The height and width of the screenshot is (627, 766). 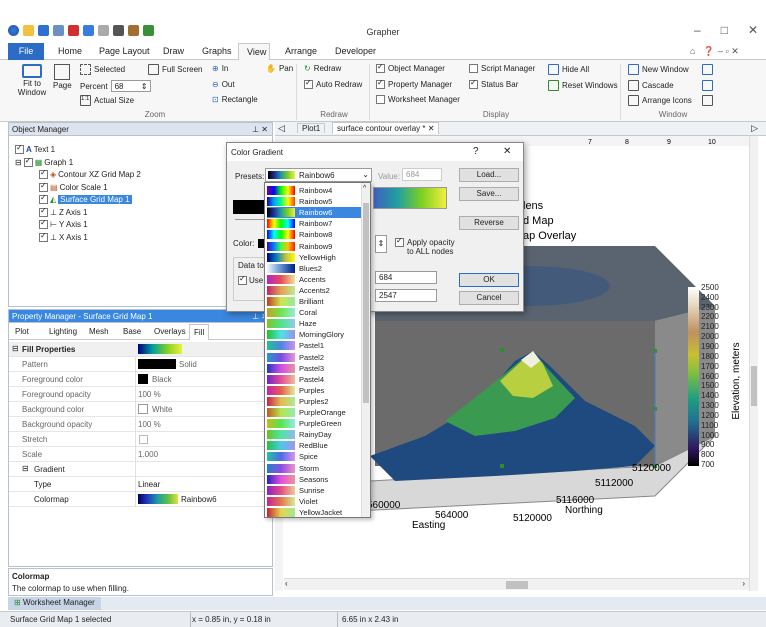 What do you see at coordinates (314, 323) in the screenshot?
I see `preset-item: Haze` at bounding box center [314, 323].